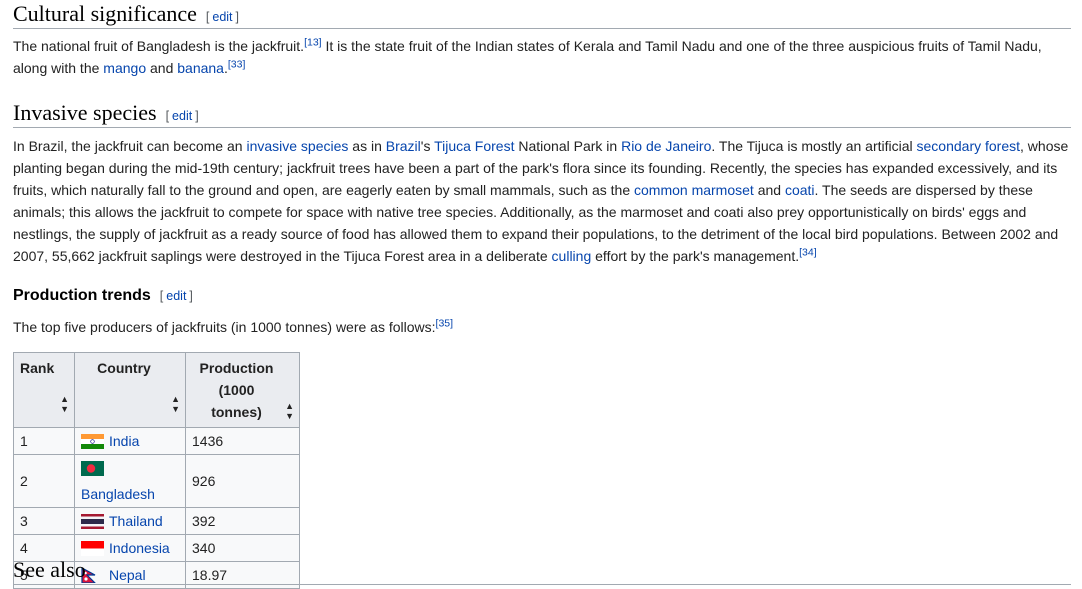 Image resolution: width=1082 pixels, height=589 pixels. I want to click on column-header-production: Production (1000 tonnes) ▲ ▼, so click(242, 390).